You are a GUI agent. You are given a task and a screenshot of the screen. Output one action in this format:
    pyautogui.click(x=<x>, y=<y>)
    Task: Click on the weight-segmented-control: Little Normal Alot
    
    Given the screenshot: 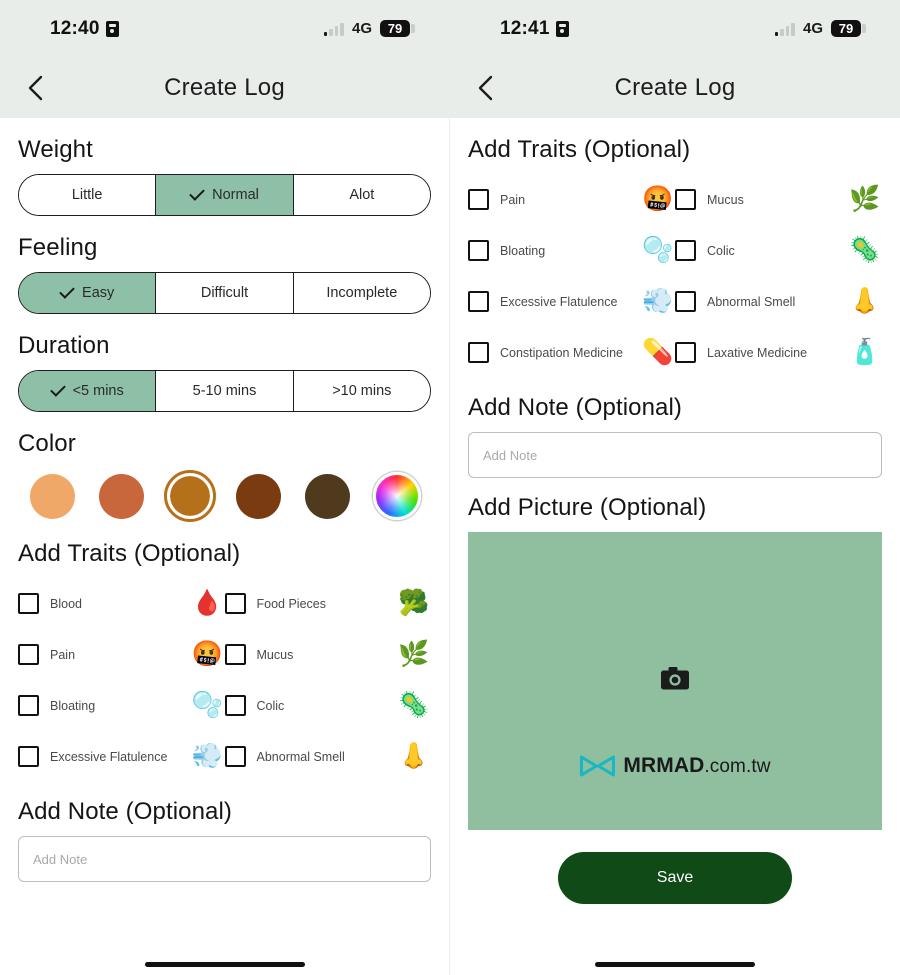 What is the action you would take?
    pyautogui.click(x=224, y=195)
    